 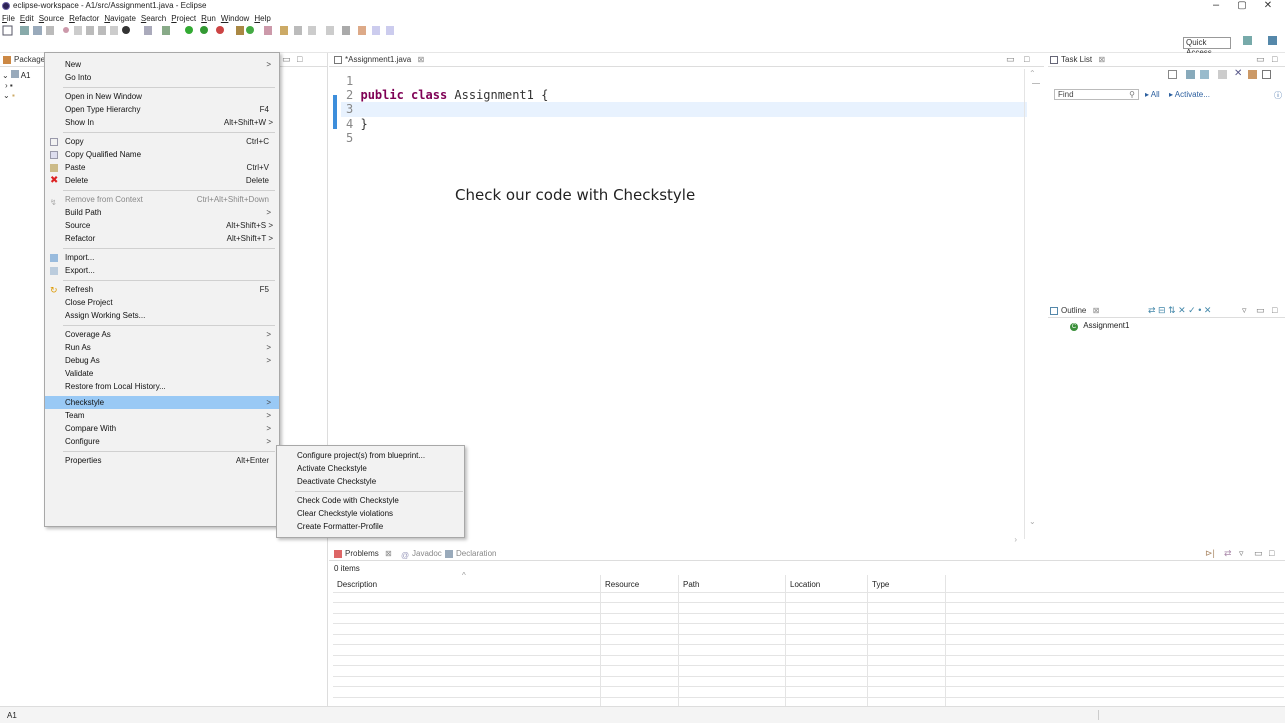 I want to click on column-header-description: Description, so click(x=357, y=584).